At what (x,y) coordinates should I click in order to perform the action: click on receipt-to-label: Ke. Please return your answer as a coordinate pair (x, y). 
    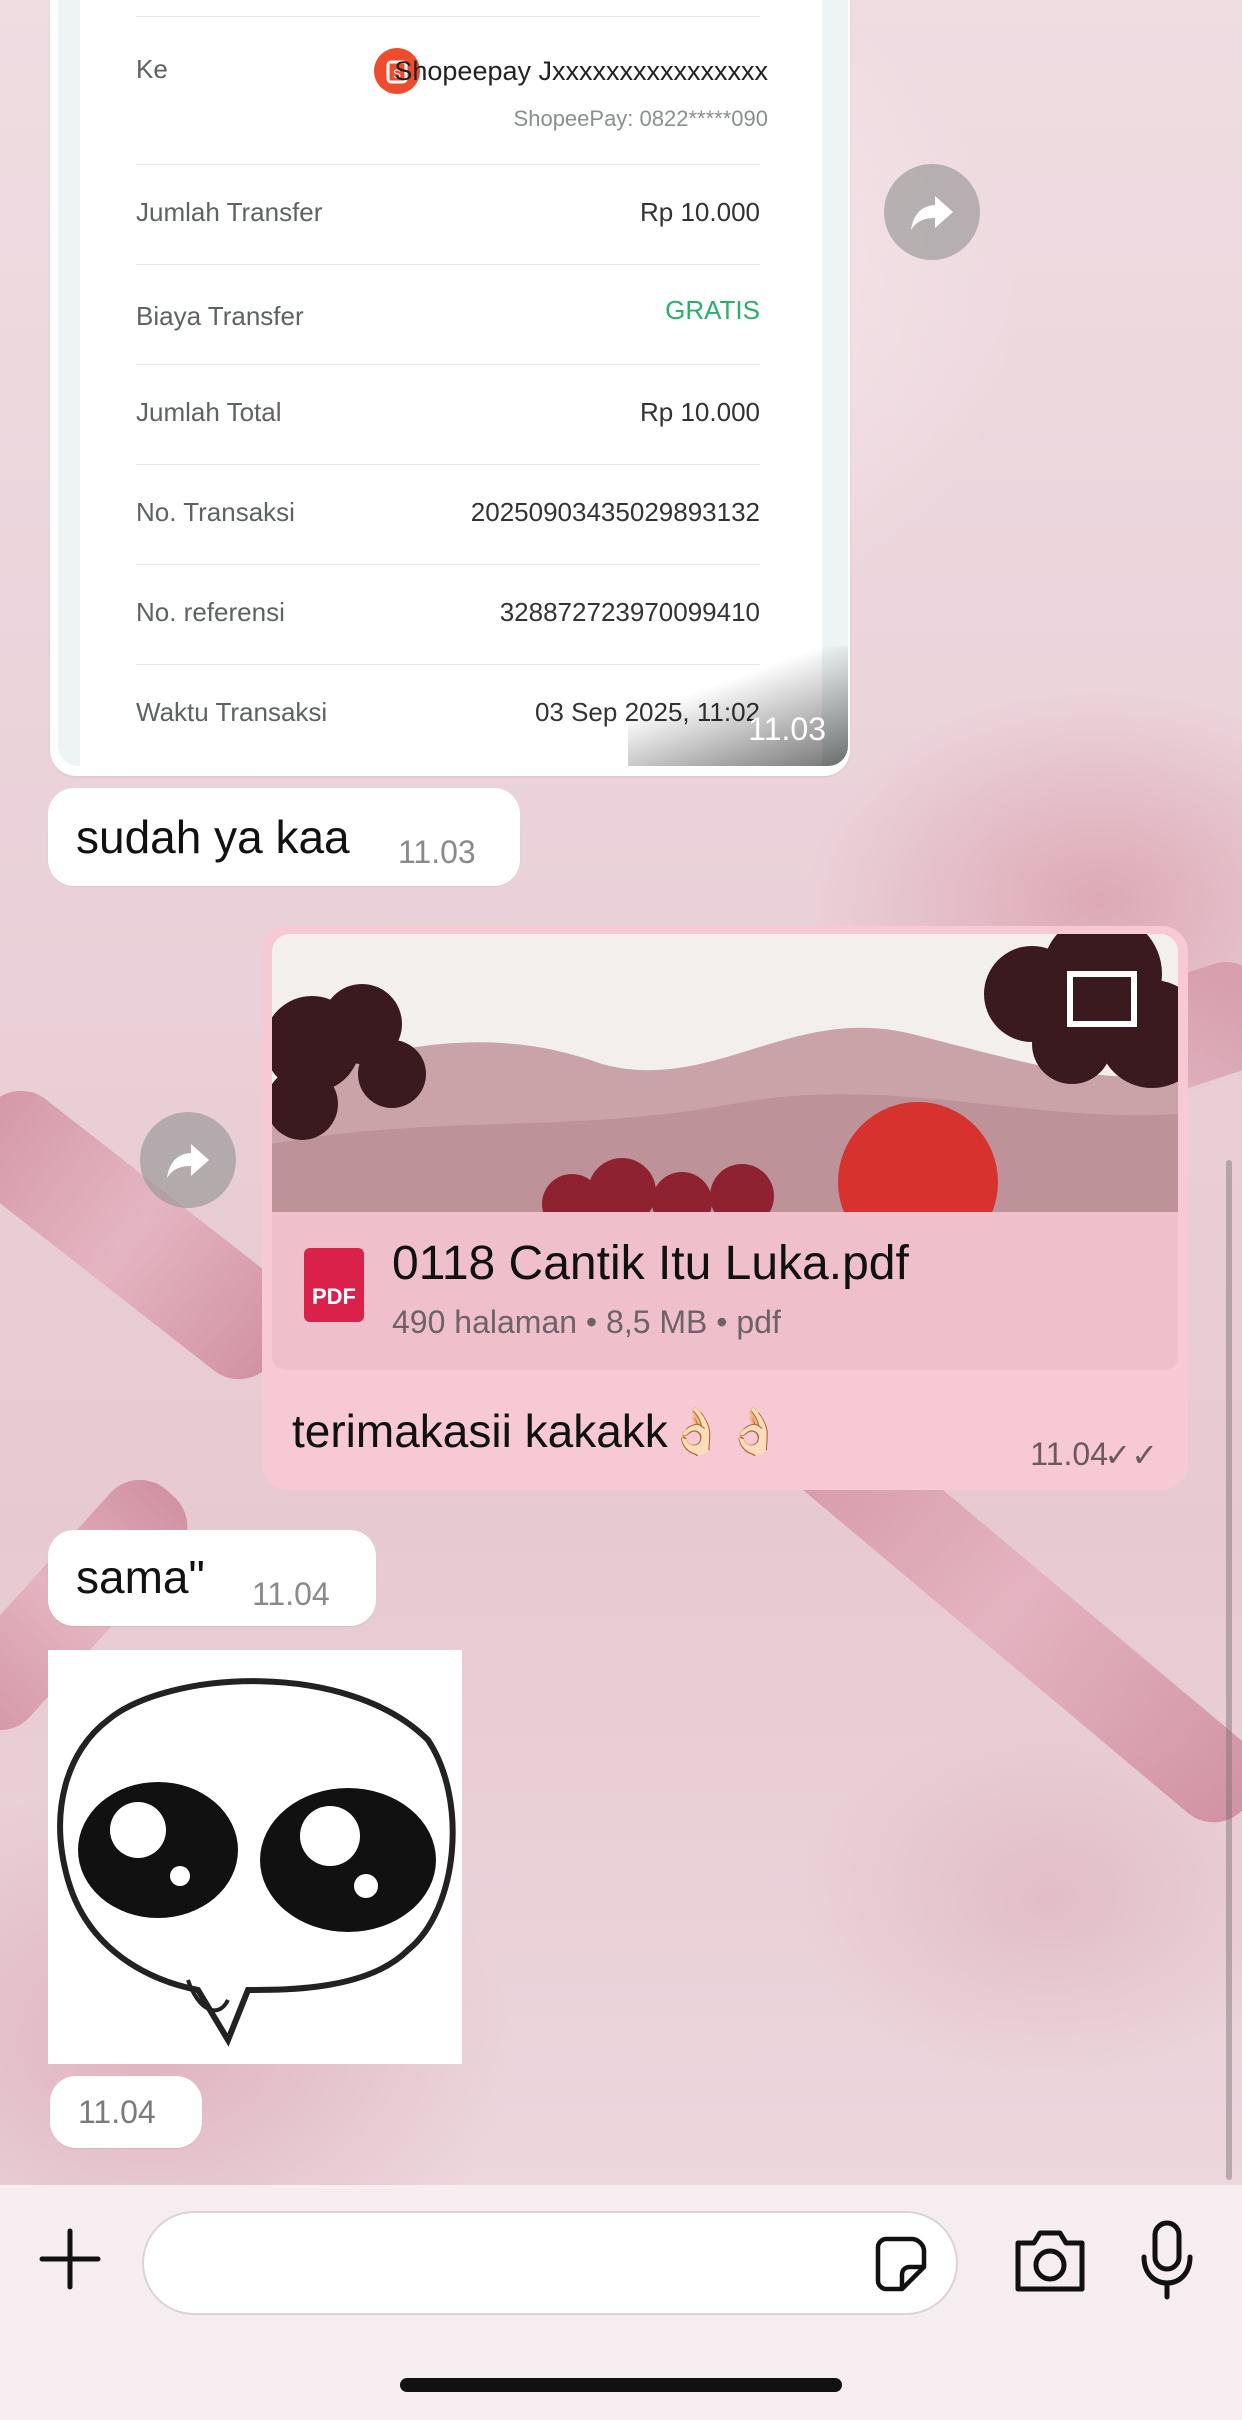
    Looking at the image, I should click on (152, 69).